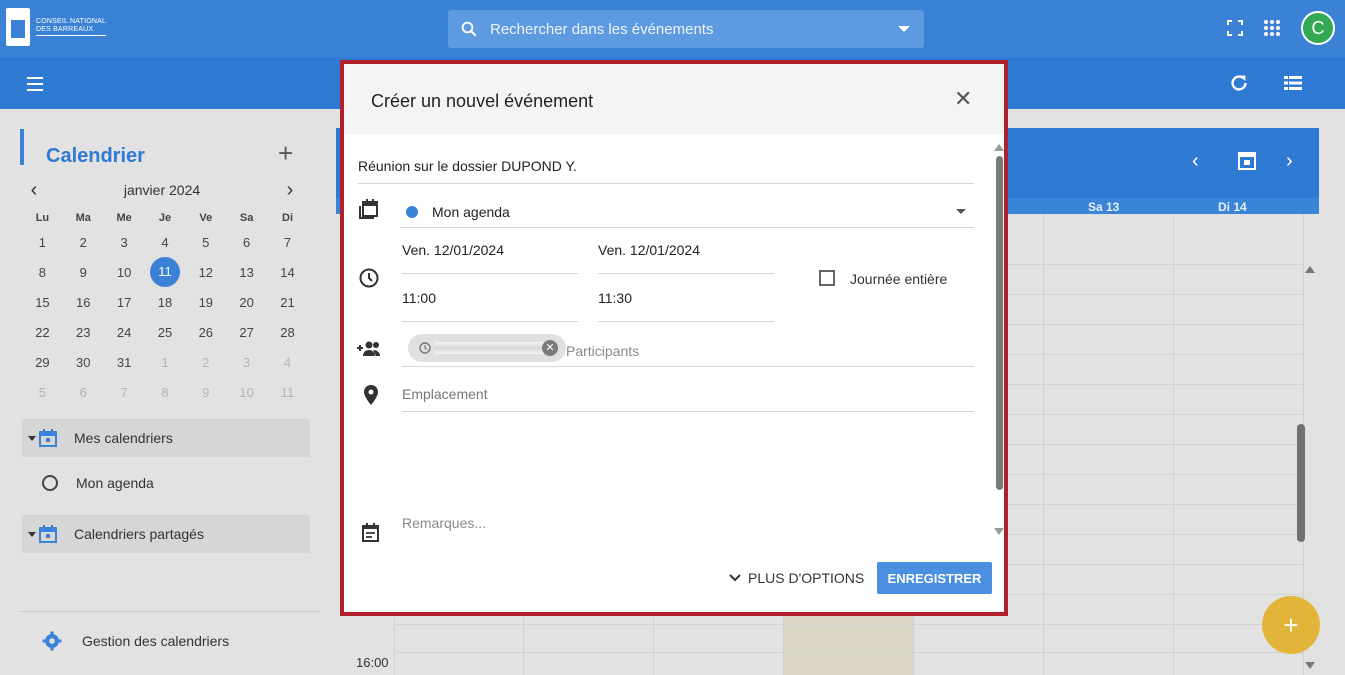 This screenshot has width=1345, height=675. What do you see at coordinates (412, 211) in the screenshot?
I see `calendar-color-dot` at bounding box center [412, 211].